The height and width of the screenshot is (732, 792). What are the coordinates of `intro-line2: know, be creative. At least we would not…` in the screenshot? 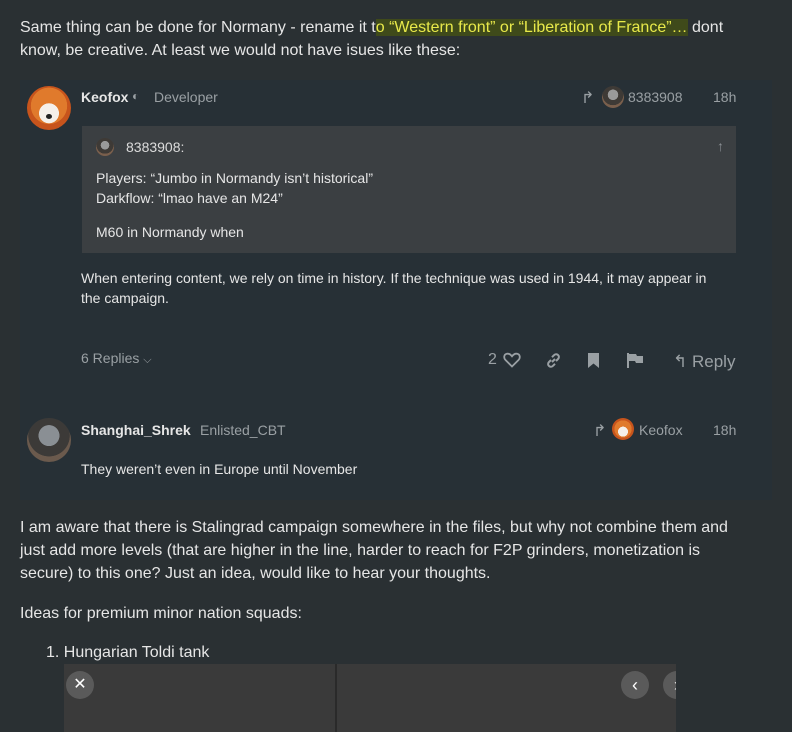 It's located at (240, 50).